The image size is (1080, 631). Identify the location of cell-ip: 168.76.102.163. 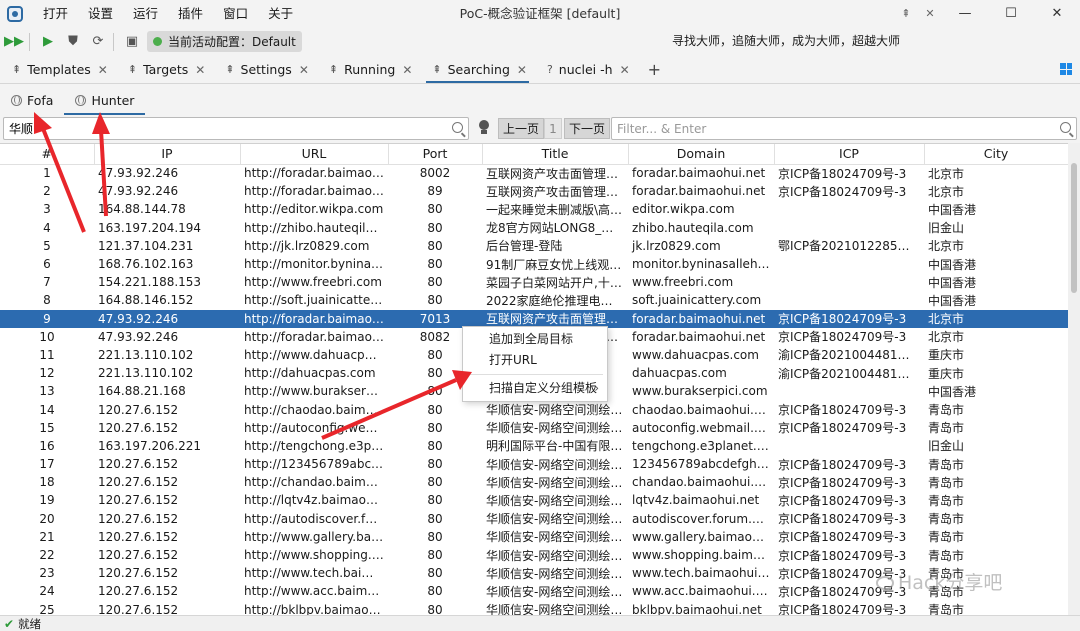
(167, 264).